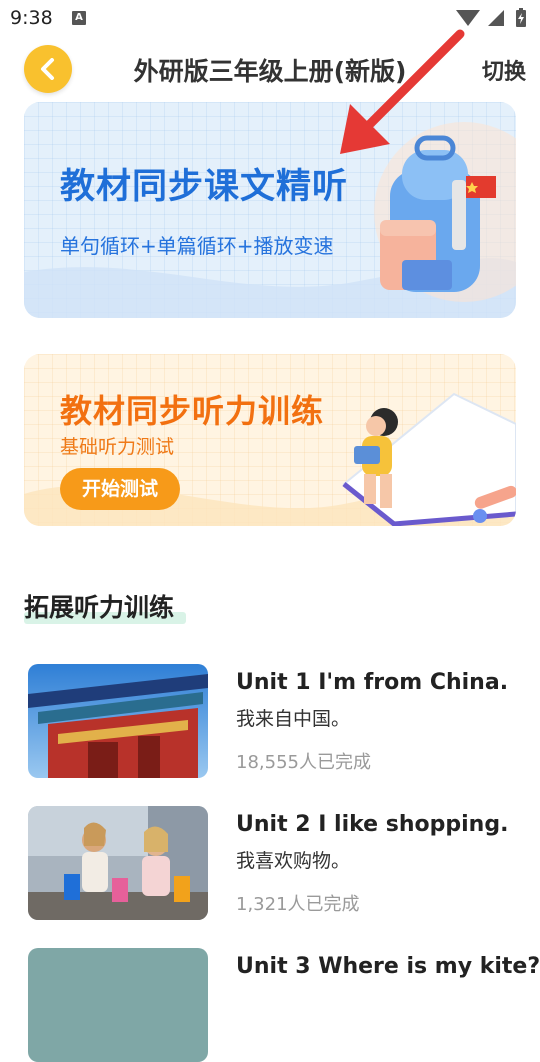 The image size is (540, 1062). Describe the element at coordinates (197, 246) in the screenshot. I see `banner1-subtitle: 单句循环+单篇循环+播放变速` at that location.